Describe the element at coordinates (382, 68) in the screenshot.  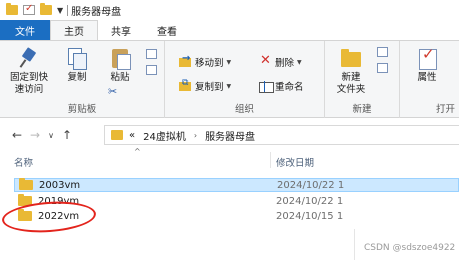
I see `easy-access-icon` at that location.